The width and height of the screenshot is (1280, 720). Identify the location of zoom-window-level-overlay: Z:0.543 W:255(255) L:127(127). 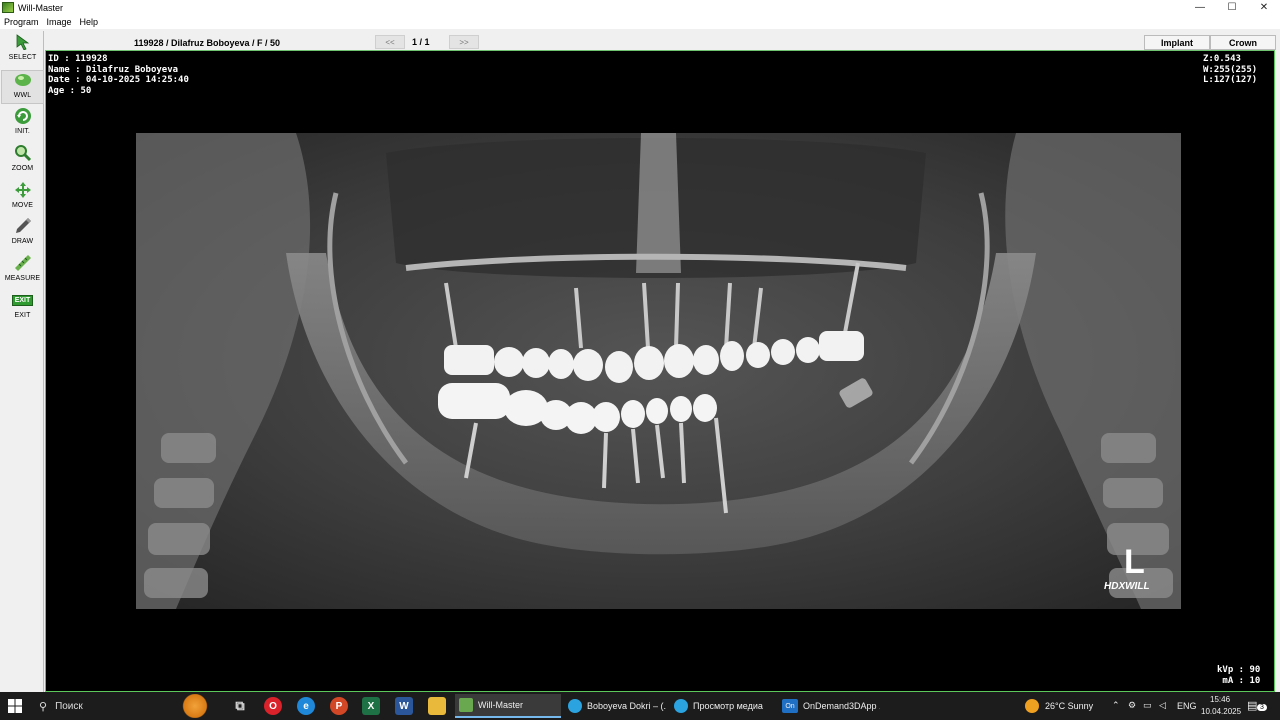
(1230, 69).